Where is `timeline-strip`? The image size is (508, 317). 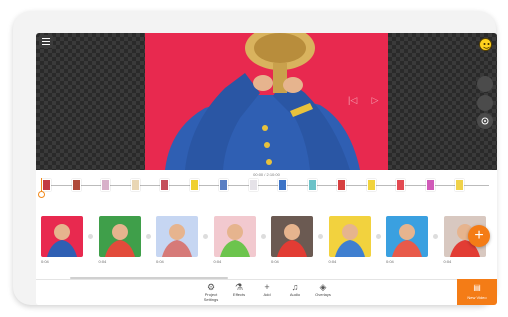
timeline-strip is located at coordinates (265, 185).